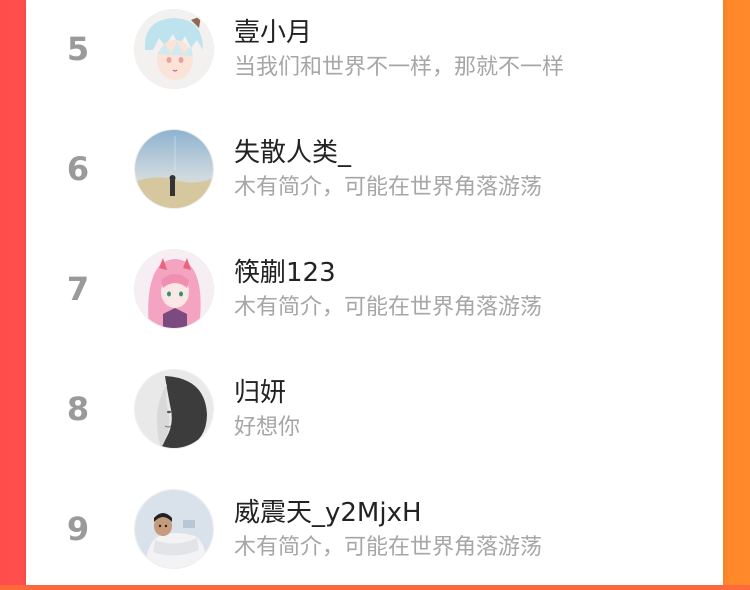  Describe the element at coordinates (328, 513) in the screenshot. I see `user-name: 威震天_y2MjxH` at that location.